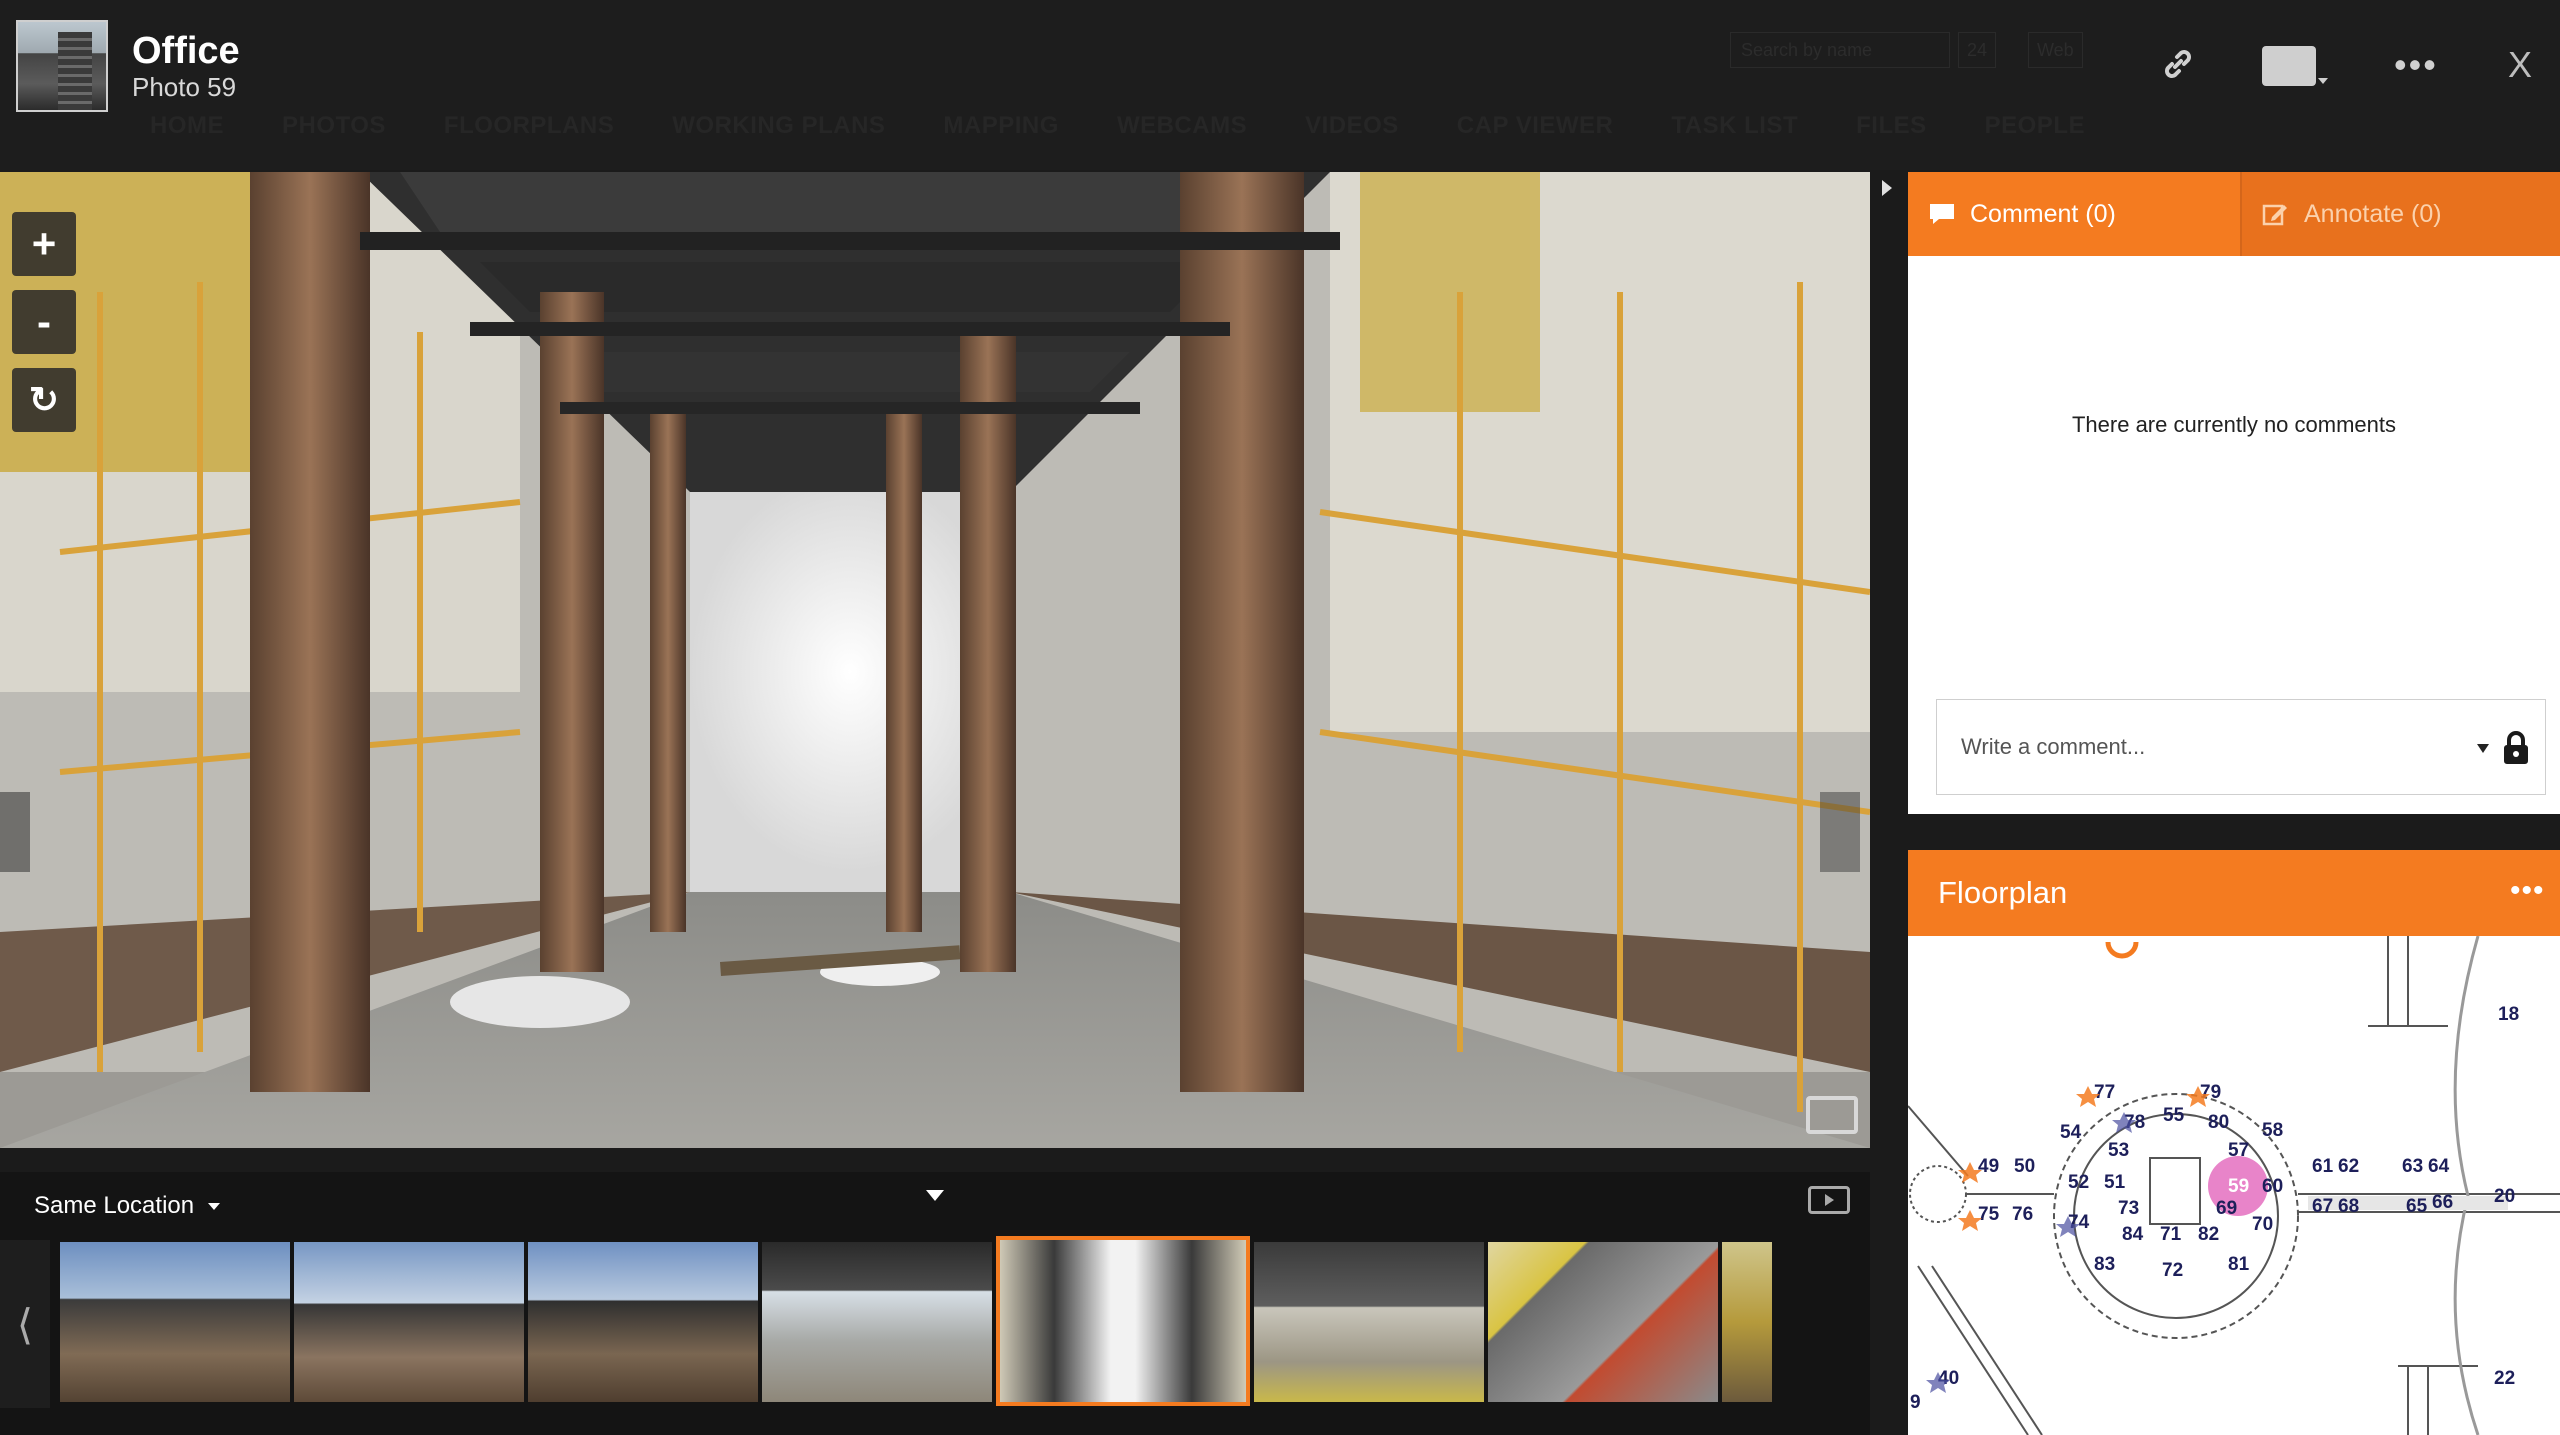 Image resolution: width=2560 pixels, height=1435 pixels. I want to click on empty-comments-message: There are currently no comments, so click(2234, 424).